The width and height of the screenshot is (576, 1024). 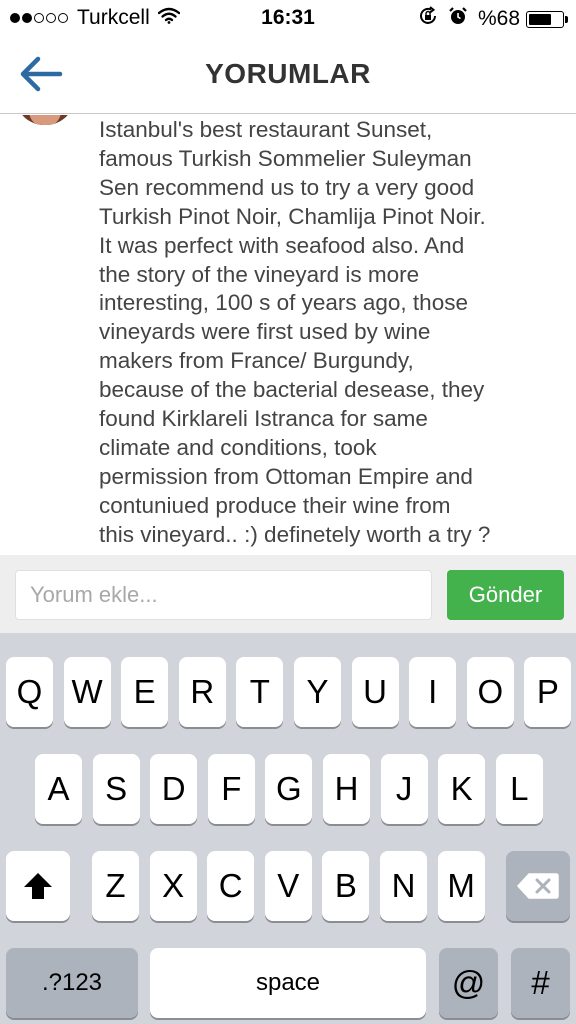 What do you see at coordinates (231, 886) in the screenshot?
I see `key-c: C` at bounding box center [231, 886].